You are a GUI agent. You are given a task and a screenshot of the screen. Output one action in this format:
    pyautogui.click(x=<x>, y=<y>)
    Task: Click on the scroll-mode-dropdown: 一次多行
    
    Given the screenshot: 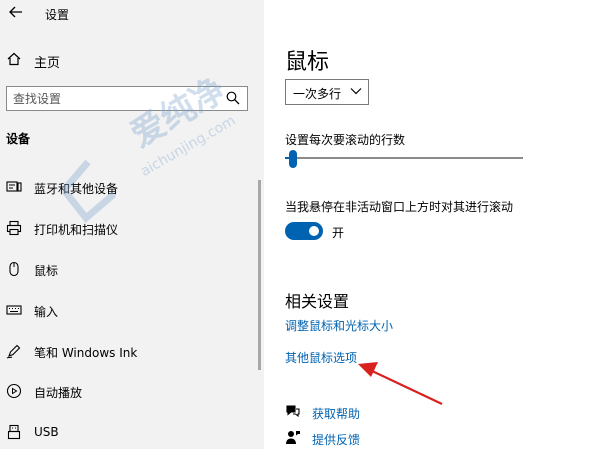 What is the action you would take?
    pyautogui.click(x=327, y=92)
    